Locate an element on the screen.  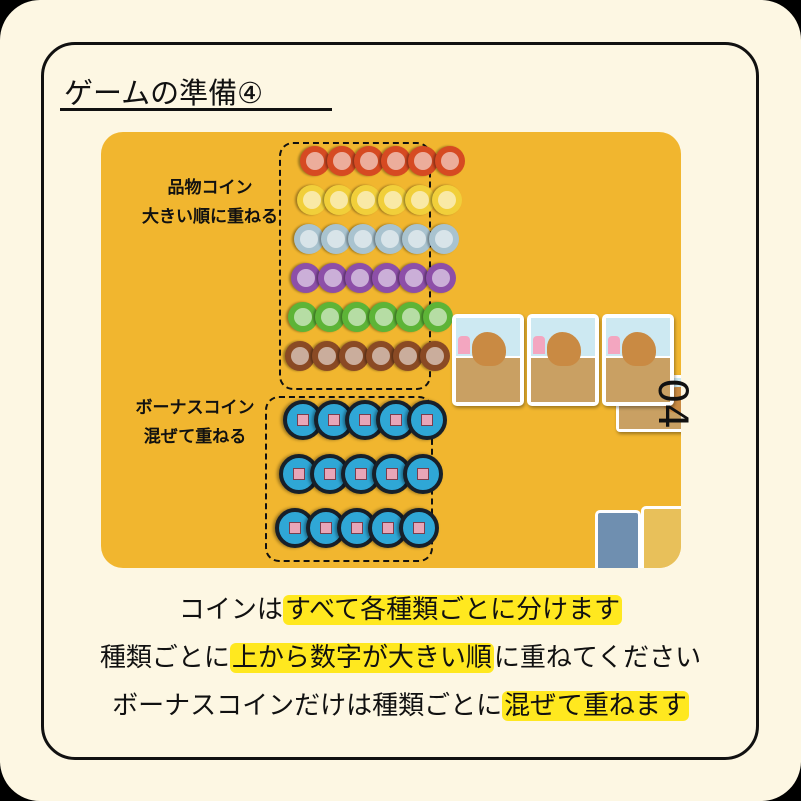
page-number: 04 is located at coordinates (672, 403).